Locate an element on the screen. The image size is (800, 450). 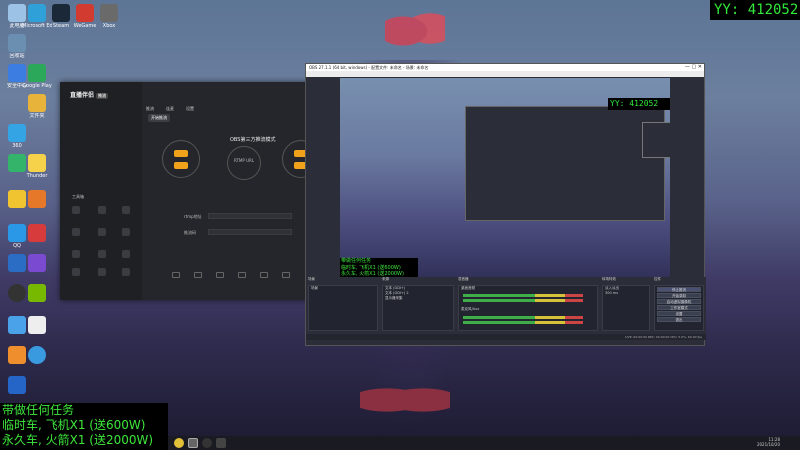
desktop-icon: 文件夹 is located at coordinates (37, 106).